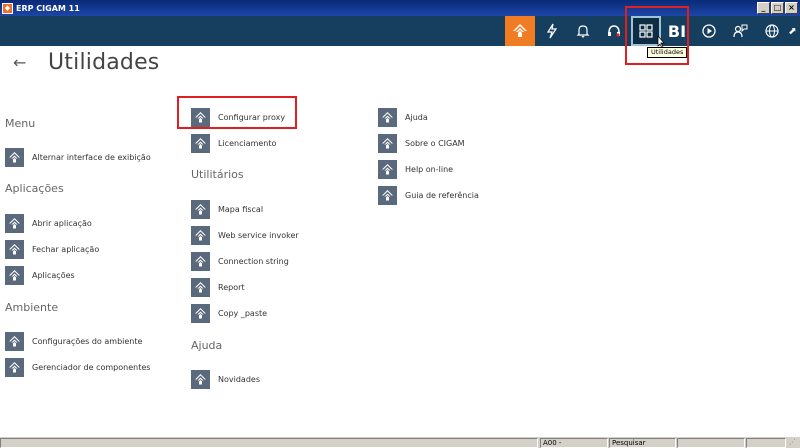 This screenshot has height=448, width=800. Describe the element at coordinates (32, 307) in the screenshot. I see `section-heading-ambiente: Ambiente` at that location.